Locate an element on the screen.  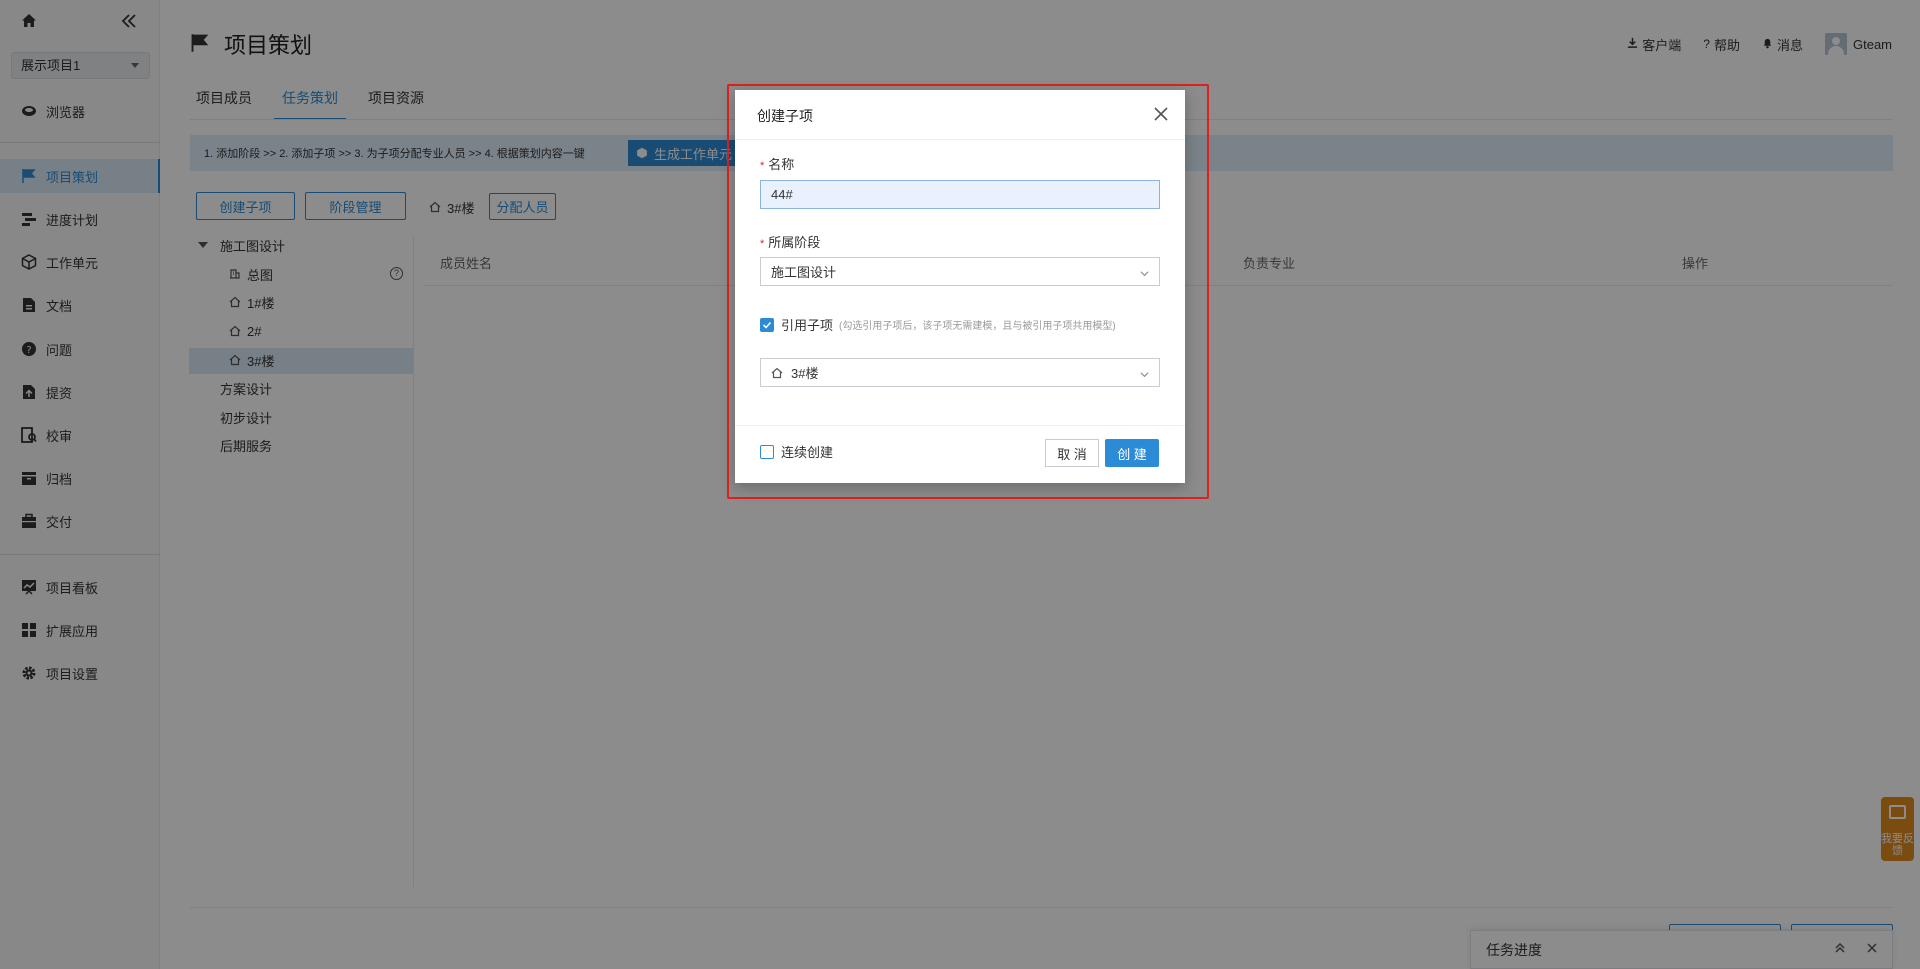
house-icon is located at coordinates (777, 373).